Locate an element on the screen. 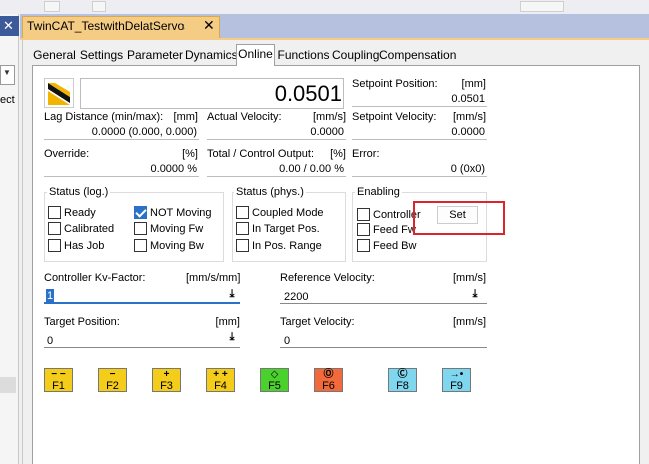  stop-circle-icon: Ⓞ is located at coordinates (328, 374).